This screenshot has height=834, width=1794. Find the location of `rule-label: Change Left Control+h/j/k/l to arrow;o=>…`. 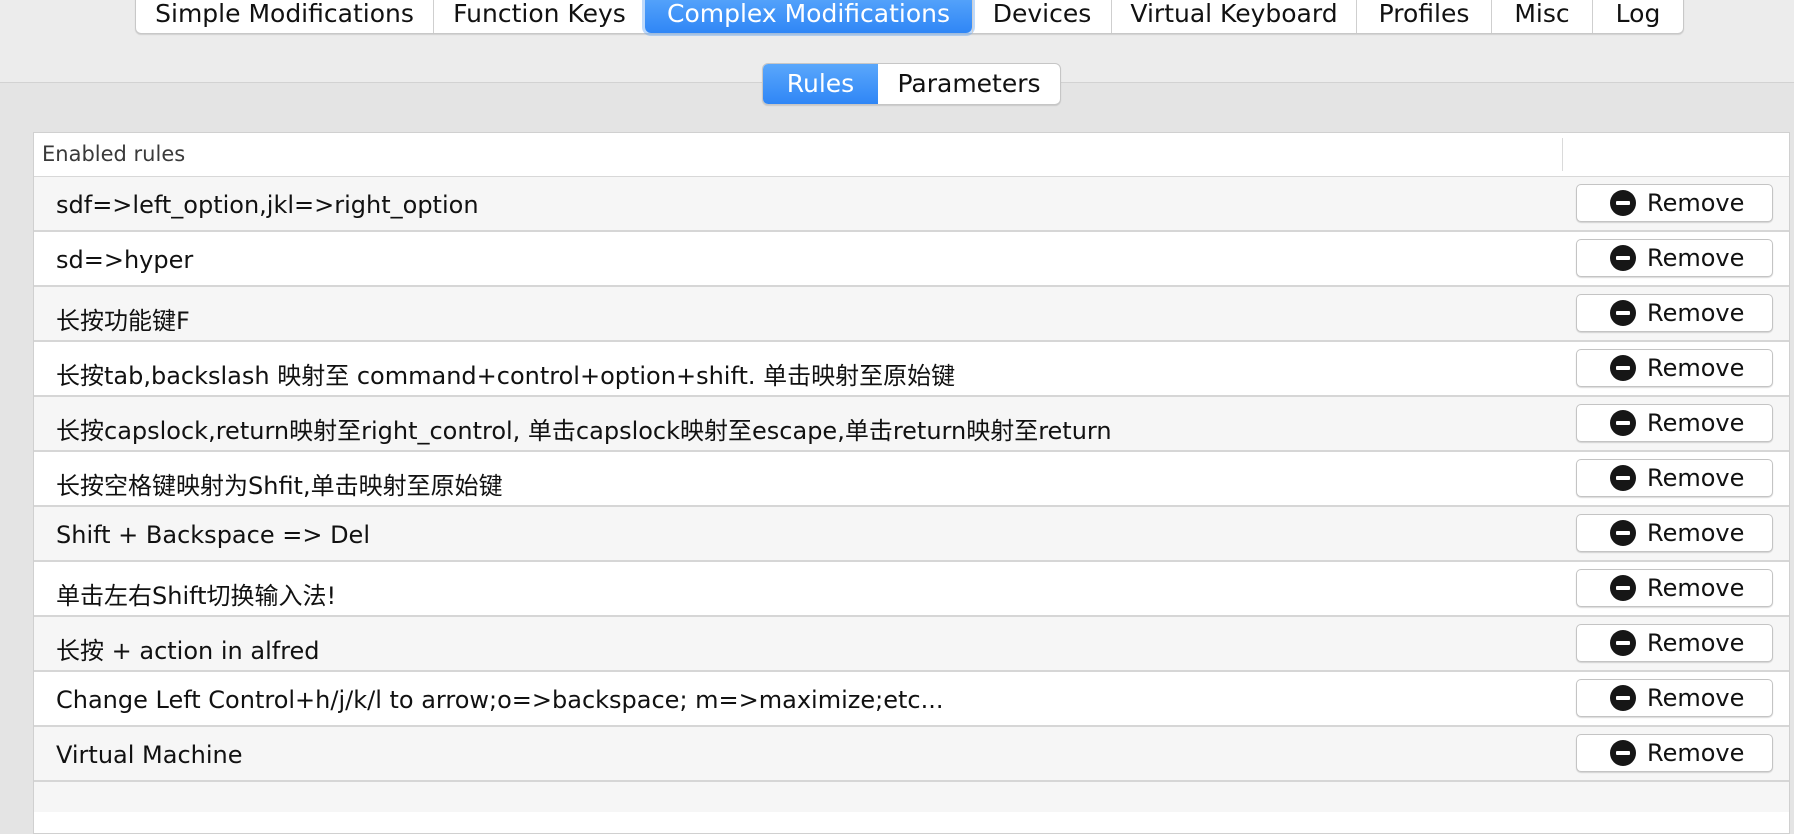

rule-label: Change Left Control+h/j/k/l to arrow;o=>… is located at coordinates (500, 700).